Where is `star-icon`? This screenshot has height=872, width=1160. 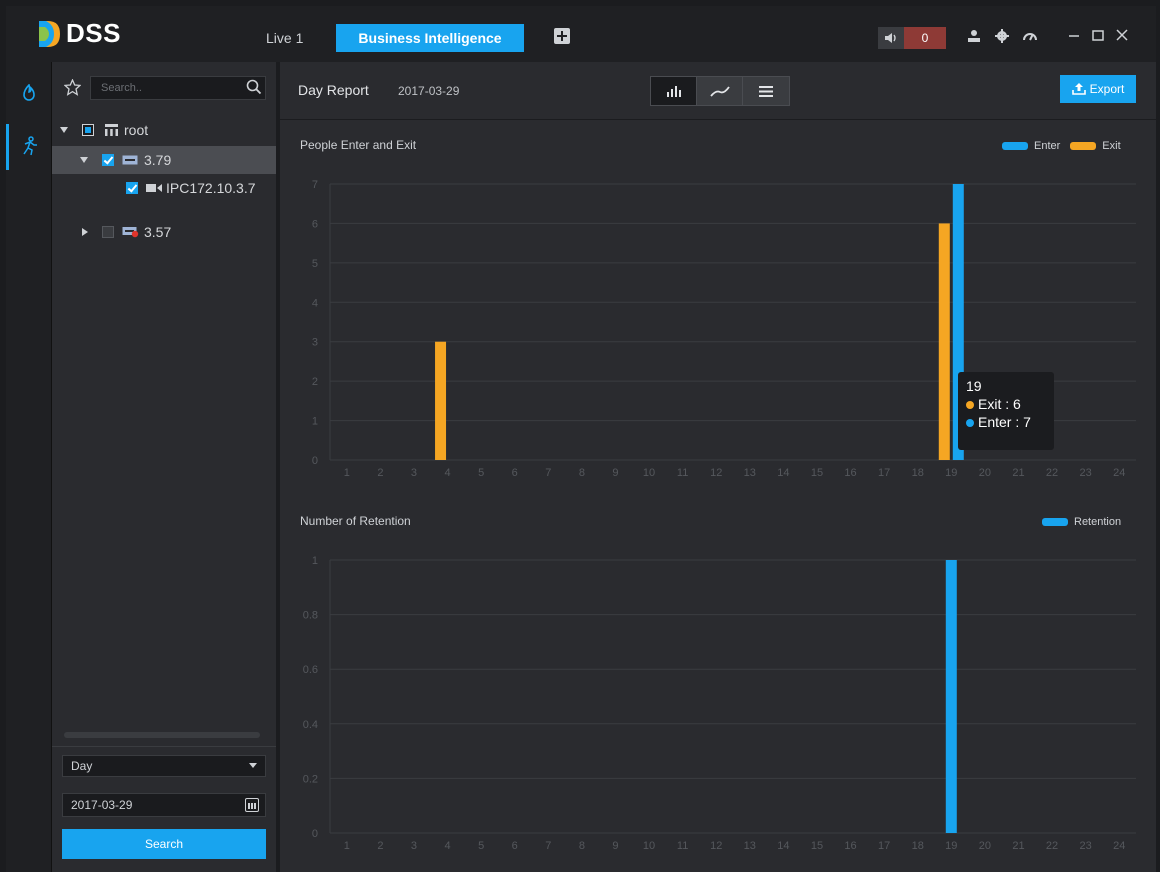
star-icon is located at coordinates (72, 87).